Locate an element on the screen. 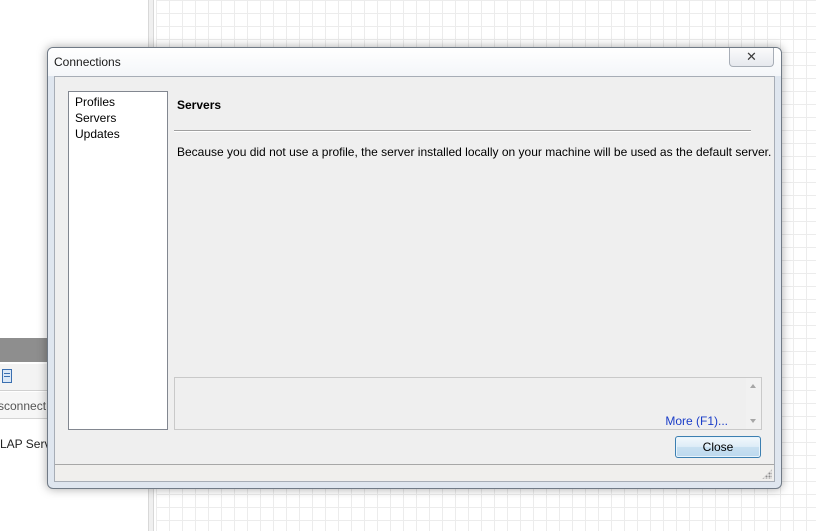 The height and width of the screenshot is (531, 816). page-heading: Servers is located at coordinates (199, 105).